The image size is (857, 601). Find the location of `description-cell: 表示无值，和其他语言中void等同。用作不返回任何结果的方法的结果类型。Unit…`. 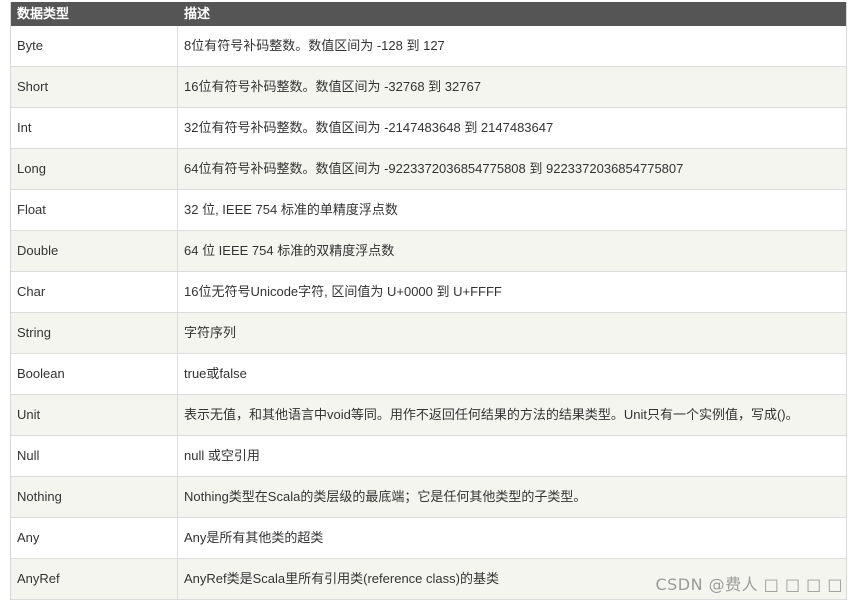

description-cell: 表示无值，和其他语言中void等同。用作不返回任何结果的方法的结果类型。Unit… is located at coordinates (491, 414).